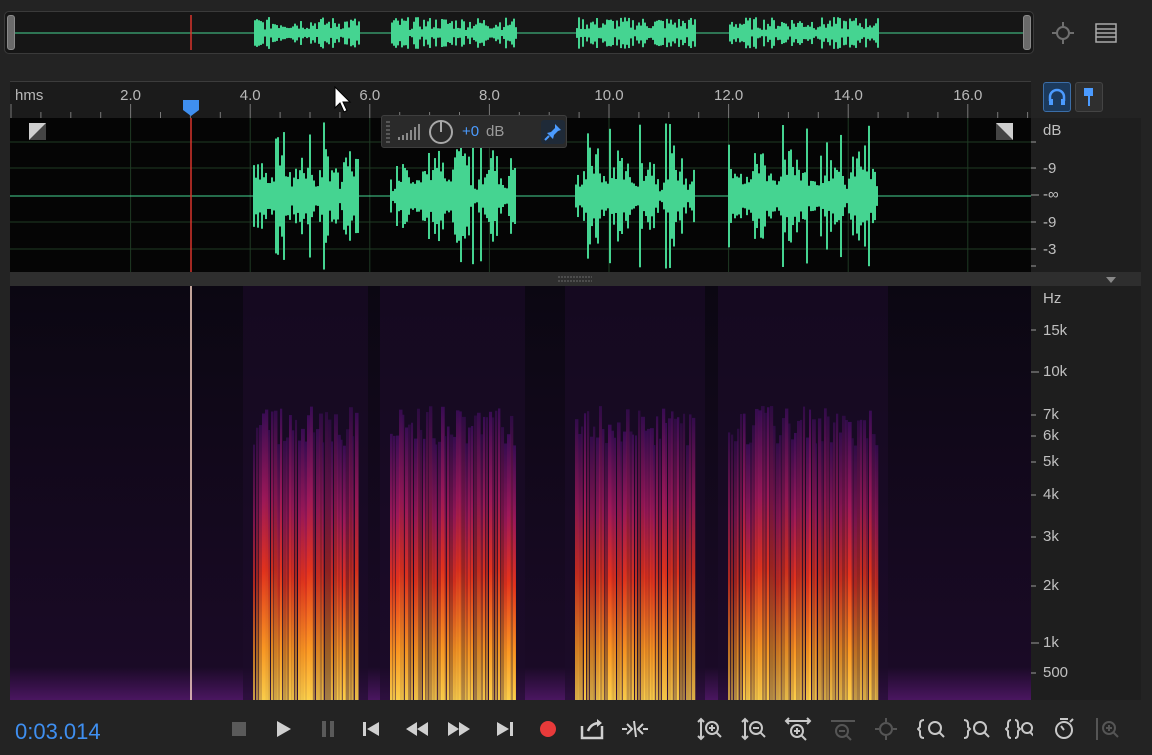  I want to click on zoom-out-time-button, so click(1019, 729).